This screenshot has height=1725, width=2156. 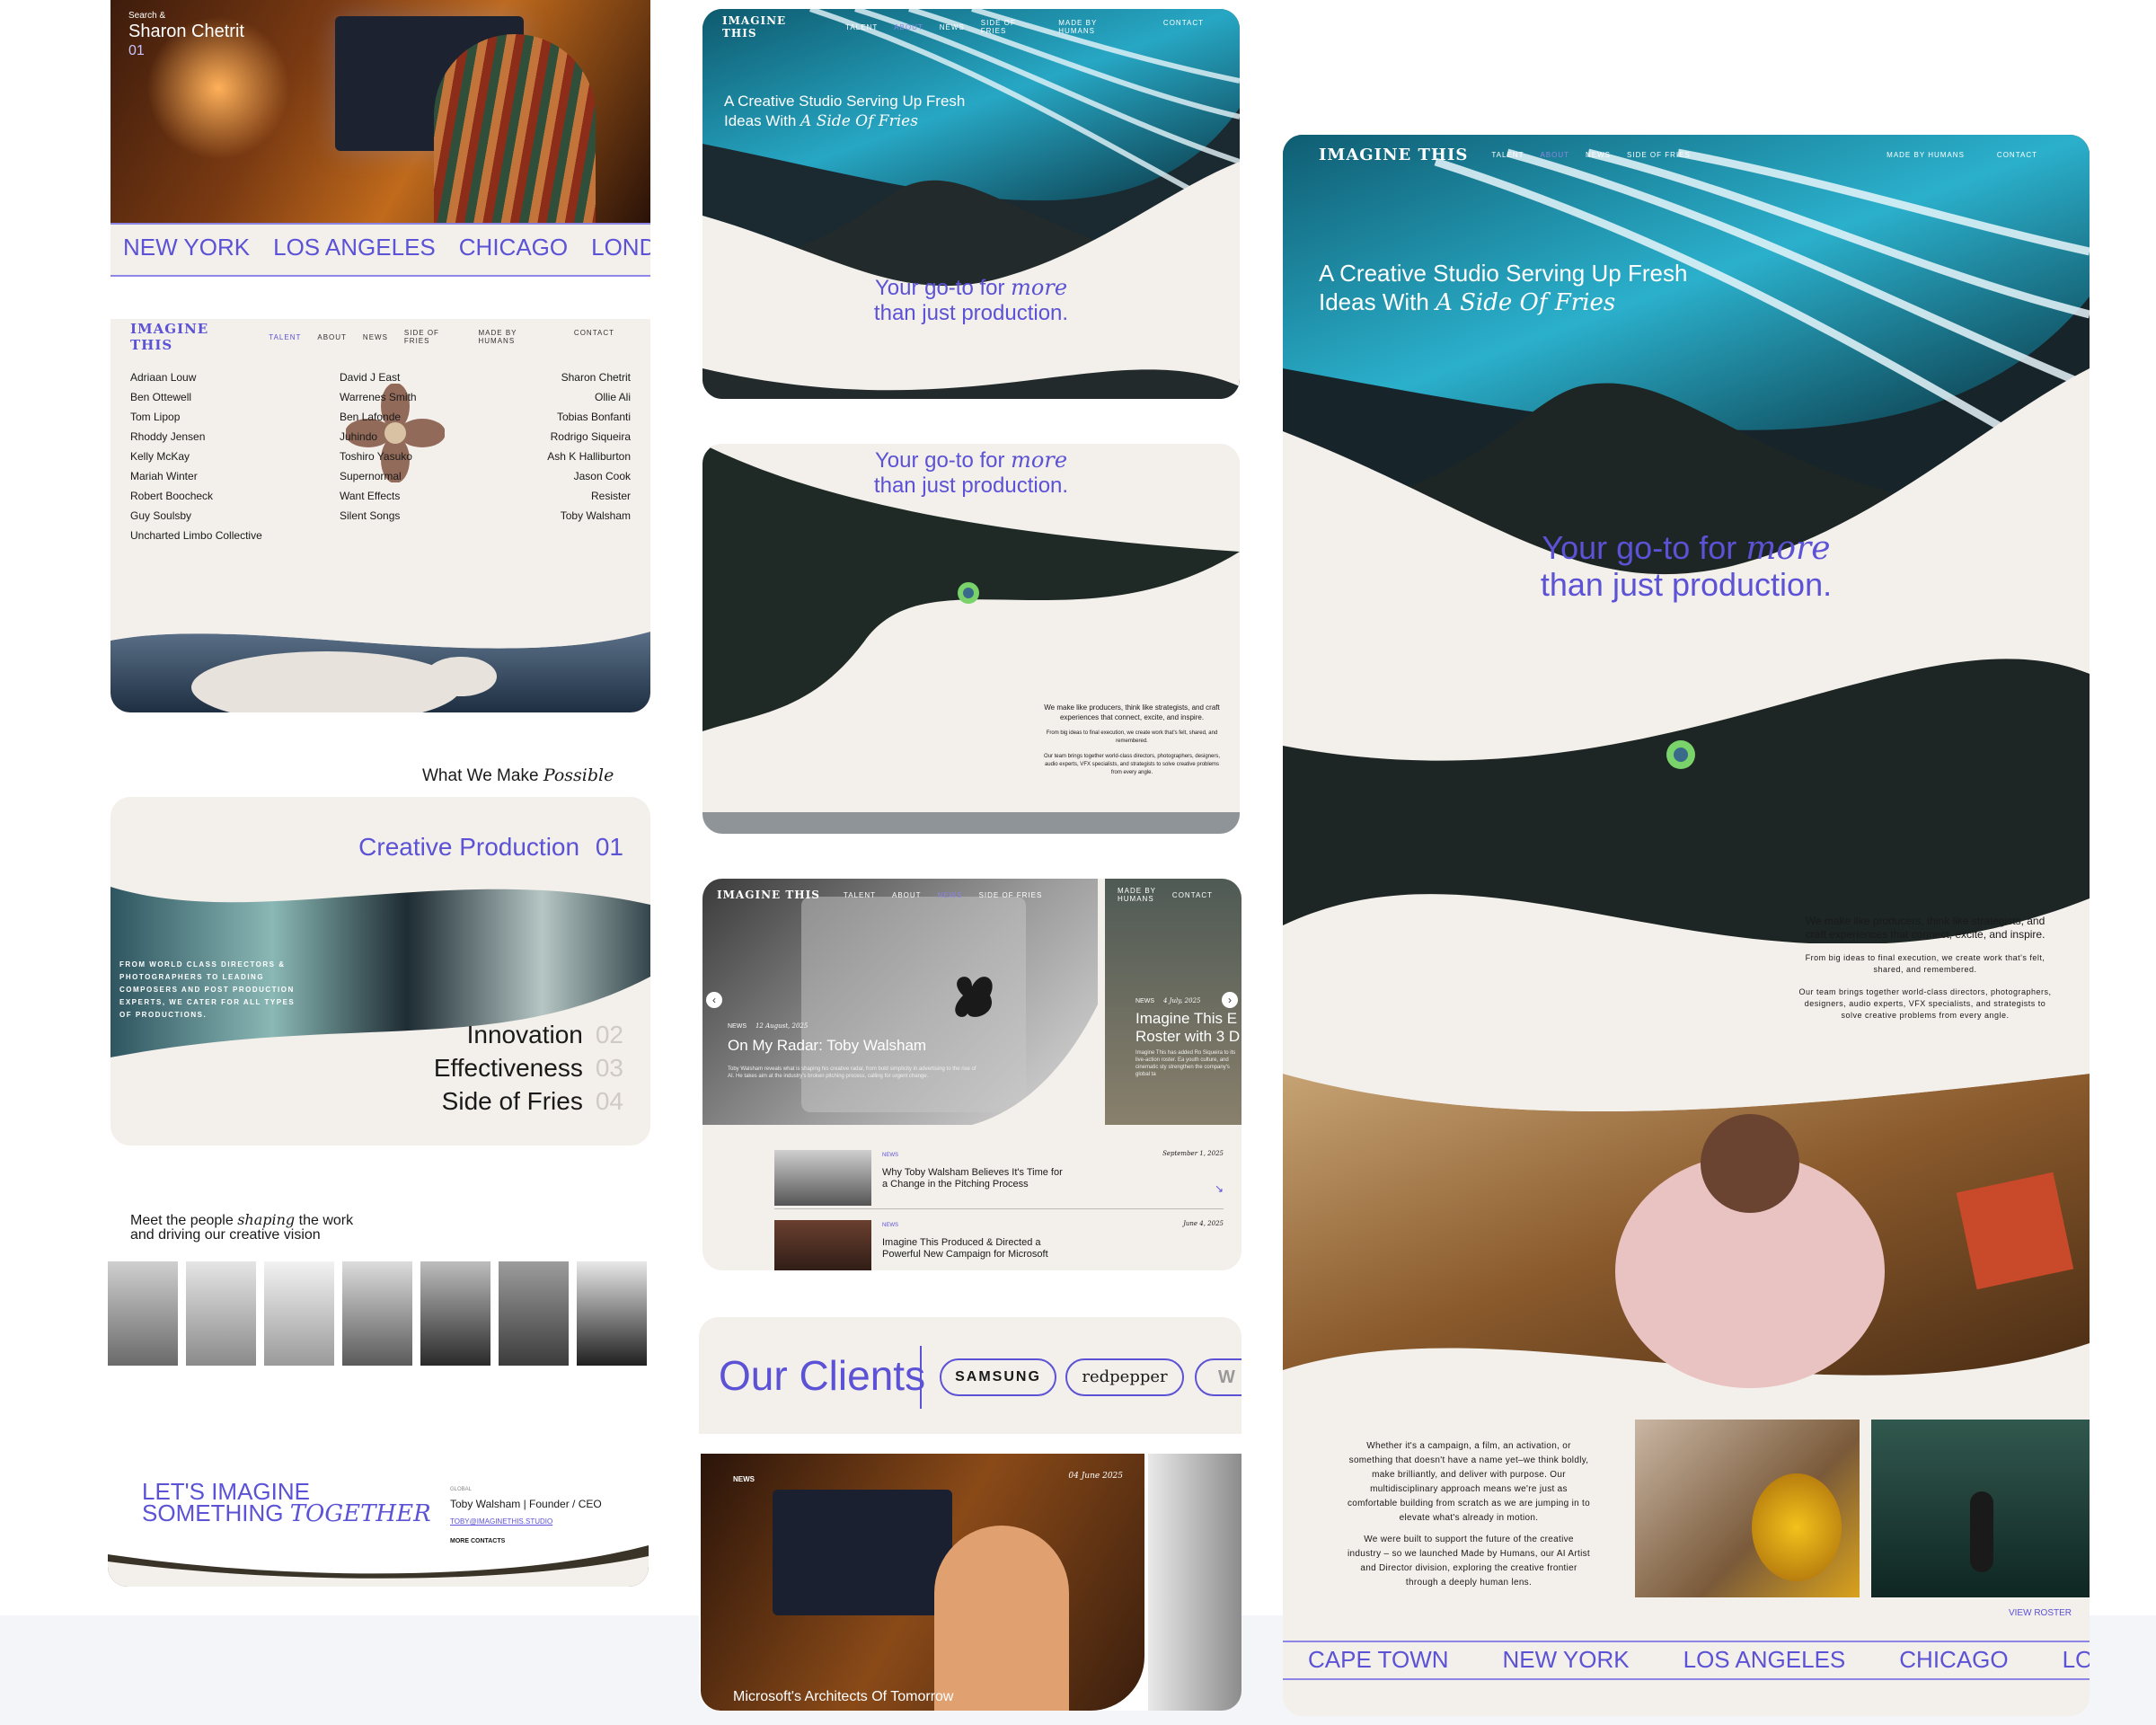 What do you see at coordinates (589, 437) in the screenshot?
I see `talent-link: Rodrigo Siqueira` at bounding box center [589, 437].